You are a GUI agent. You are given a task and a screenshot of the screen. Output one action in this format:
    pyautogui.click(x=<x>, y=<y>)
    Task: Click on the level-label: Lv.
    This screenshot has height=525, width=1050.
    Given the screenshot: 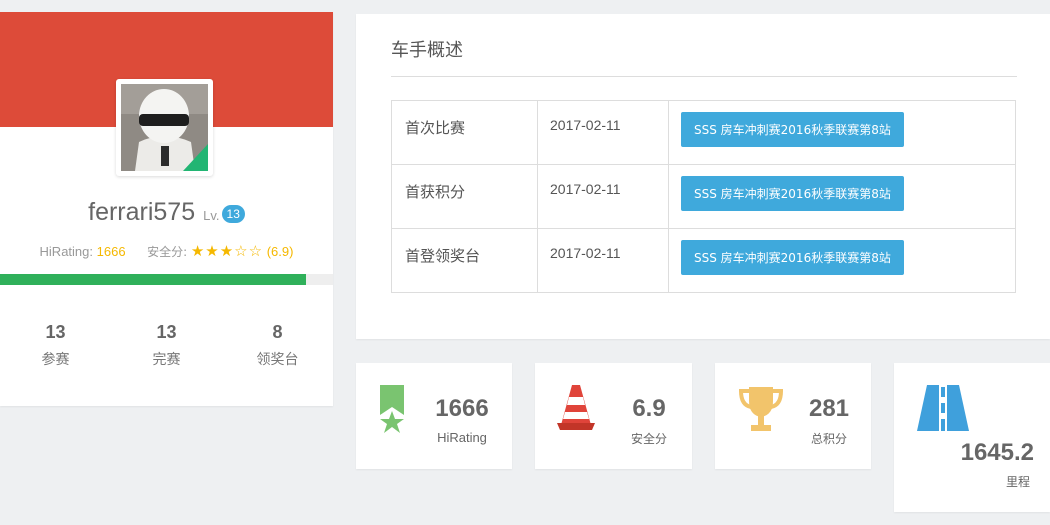 What is the action you would take?
    pyautogui.click(x=211, y=215)
    